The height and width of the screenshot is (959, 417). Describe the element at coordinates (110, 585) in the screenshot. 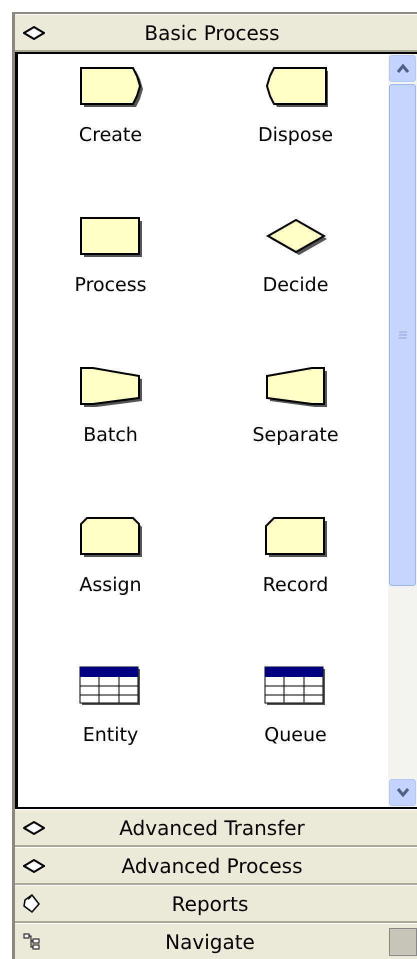

I see `module-label: Assign` at that location.